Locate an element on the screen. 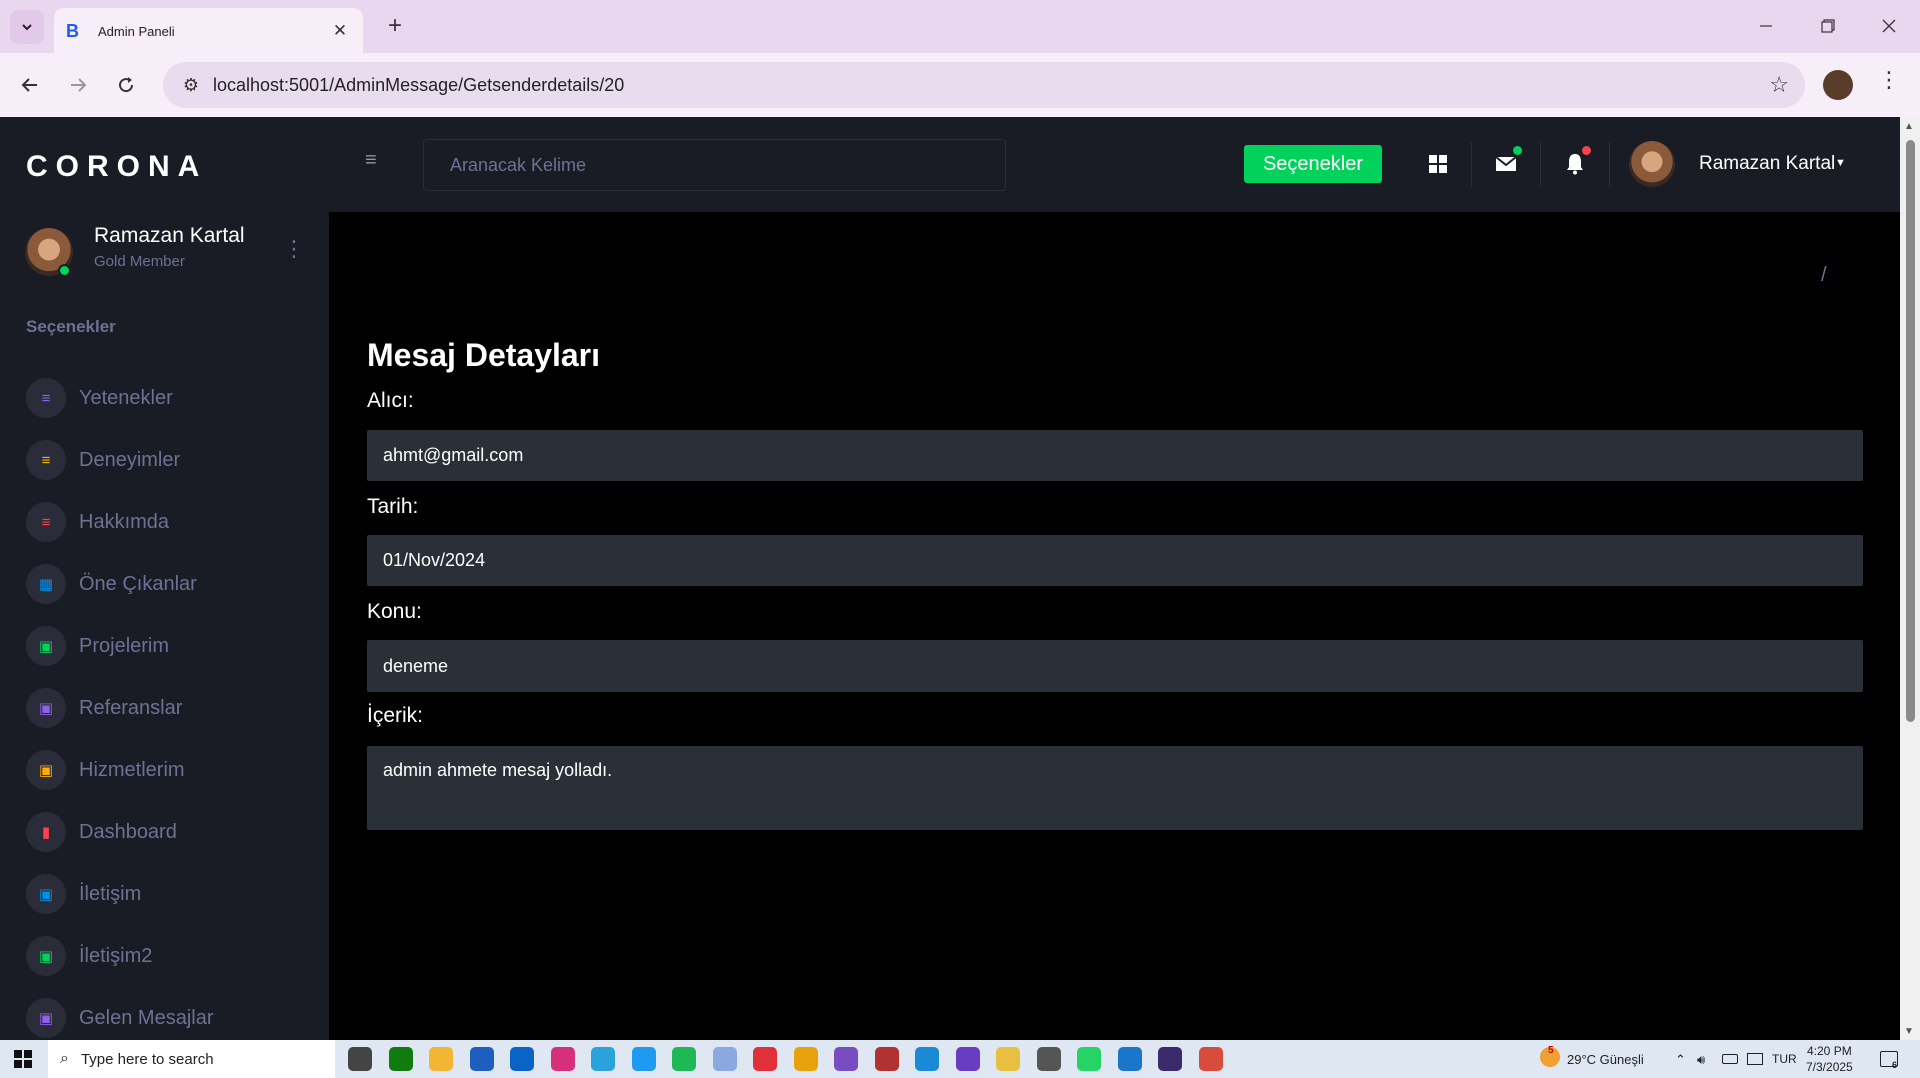 The height and width of the screenshot is (1078, 1920). forward-button is located at coordinates (78, 85).